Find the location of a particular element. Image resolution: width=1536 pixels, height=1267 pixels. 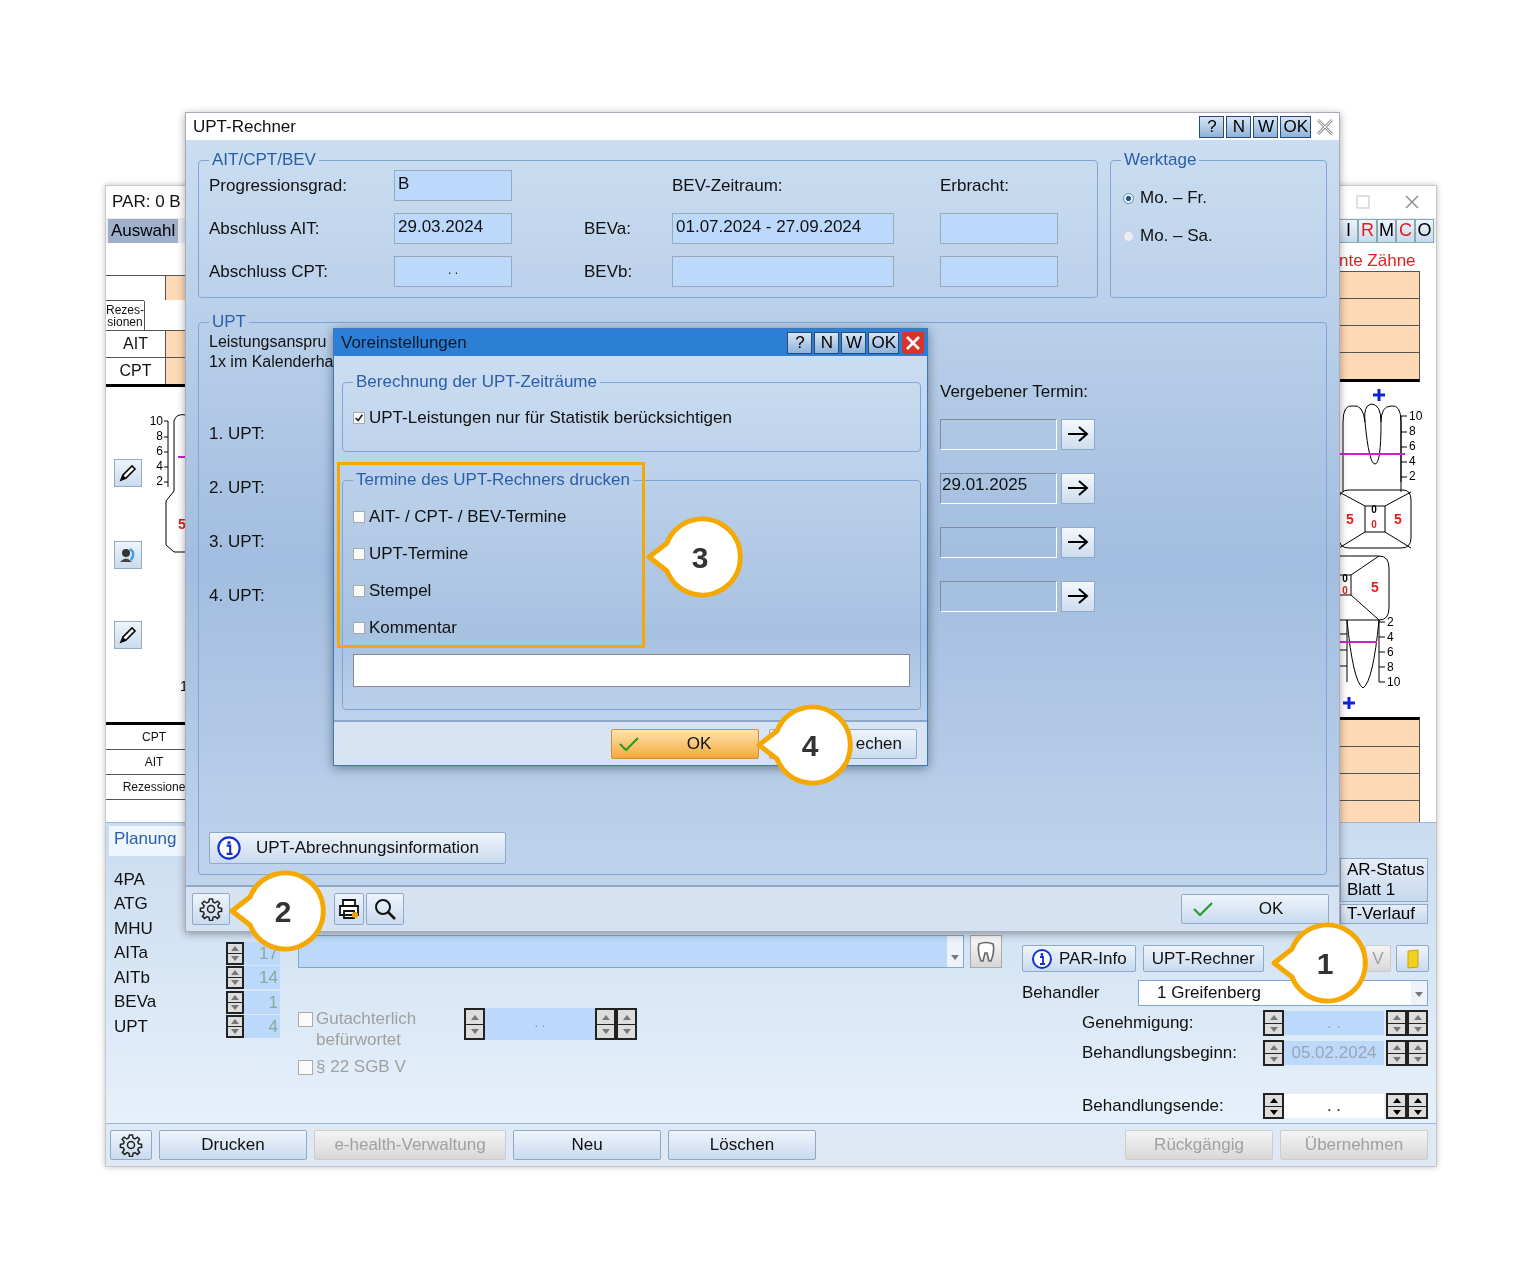

dialog-title: Voreinstellungen is located at coordinates (404, 342).